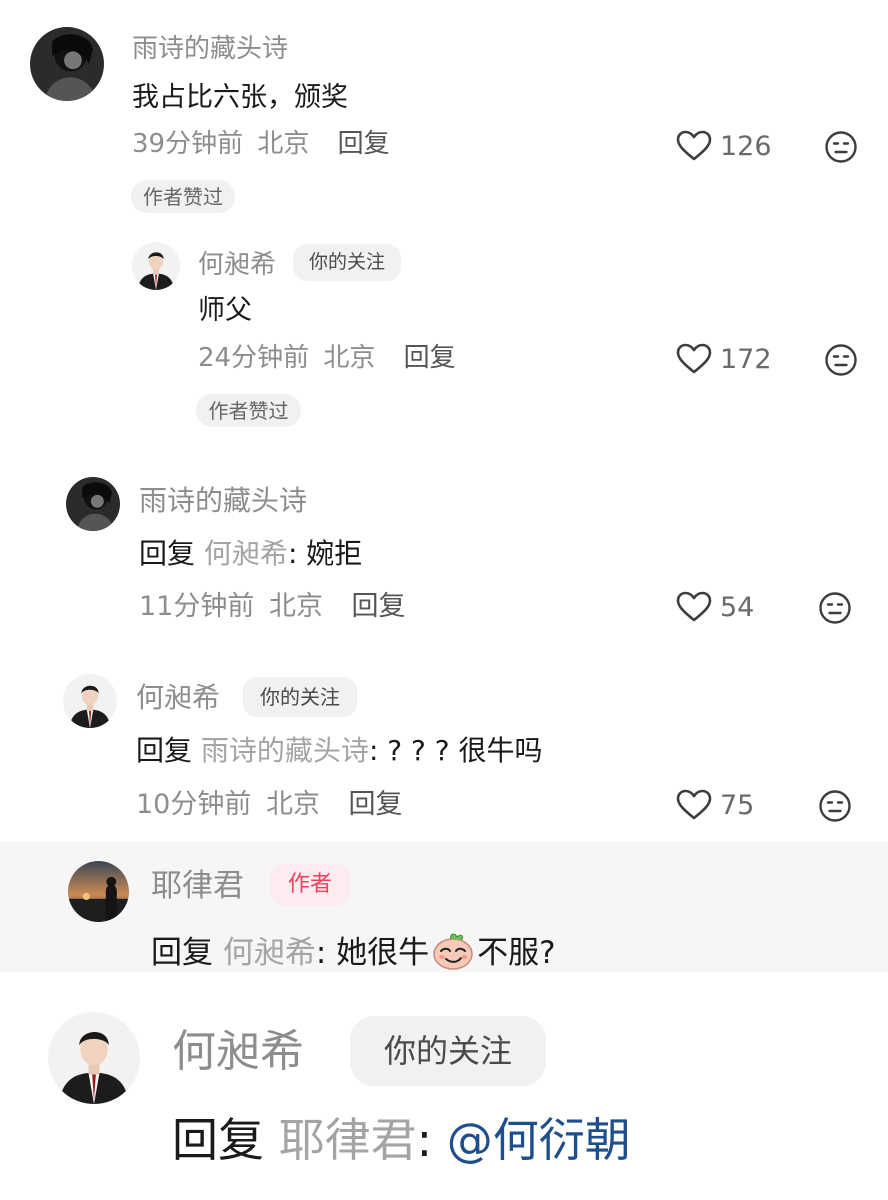 Image resolution: width=888 pixels, height=1200 pixels. I want to click on mention-link: @何衍朝, so click(539, 1140).